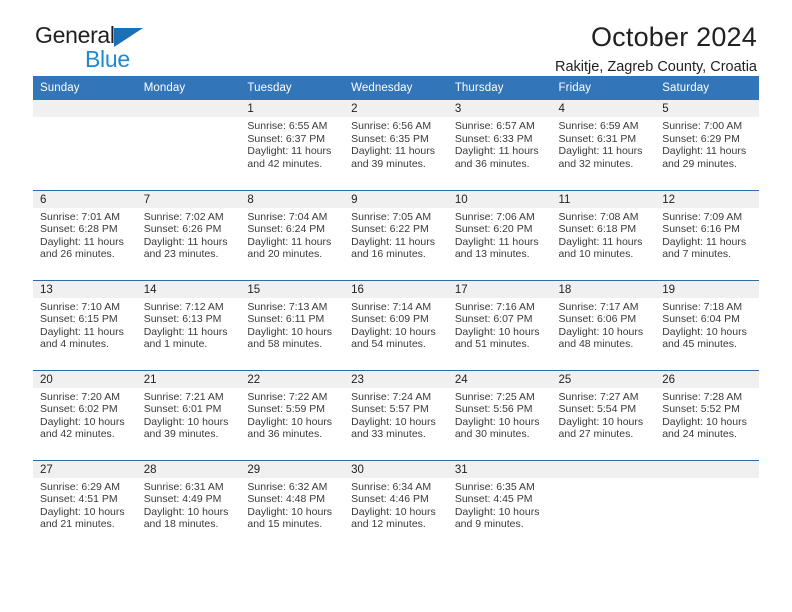 Image resolution: width=792 pixels, height=612 pixels. Describe the element at coordinates (182, 319) in the screenshot. I see `day-info-line: Sunset: 6:13 PM` at that location.